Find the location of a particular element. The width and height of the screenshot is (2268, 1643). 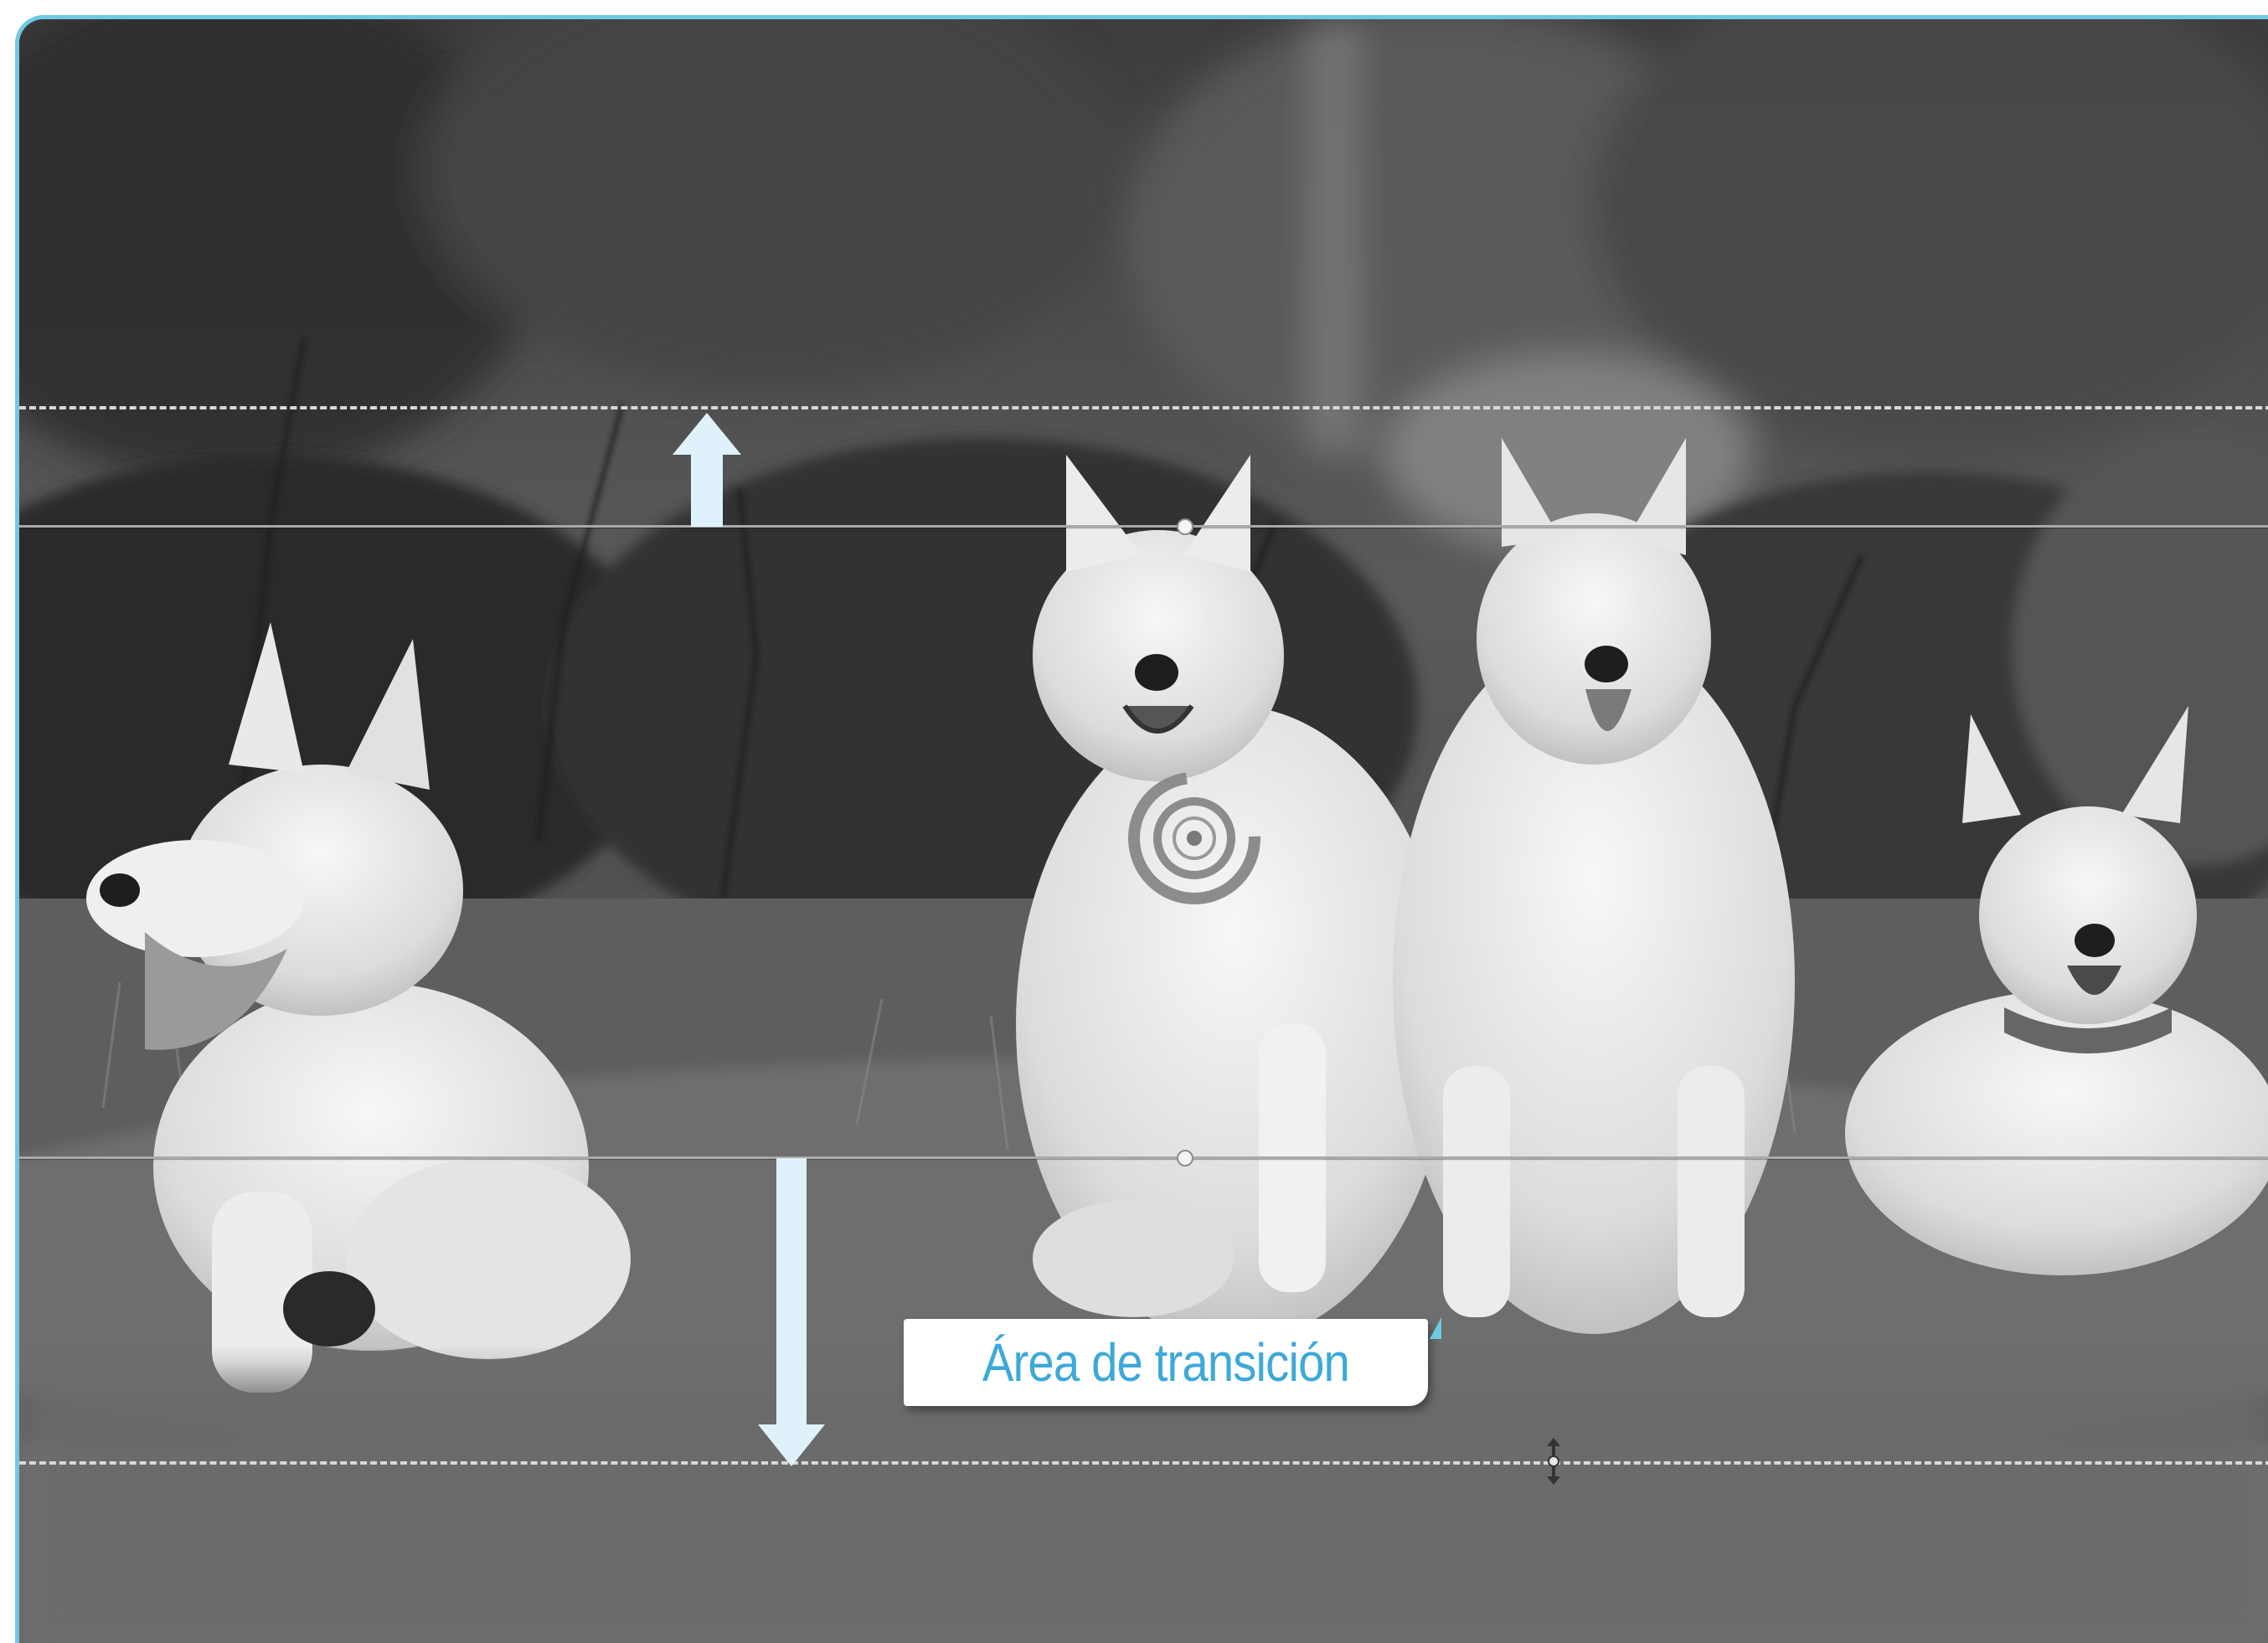

focus-bottom-handle is located at coordinates (1185, 1158).